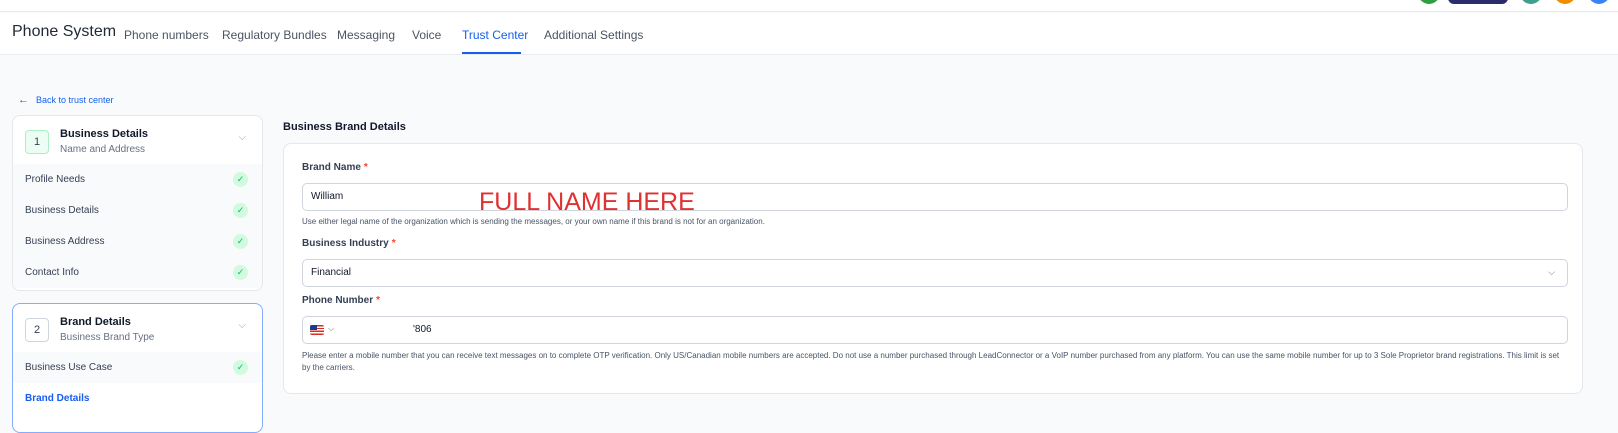  I want to click on business-industry-label: Business Industry *, so click(349, 243).